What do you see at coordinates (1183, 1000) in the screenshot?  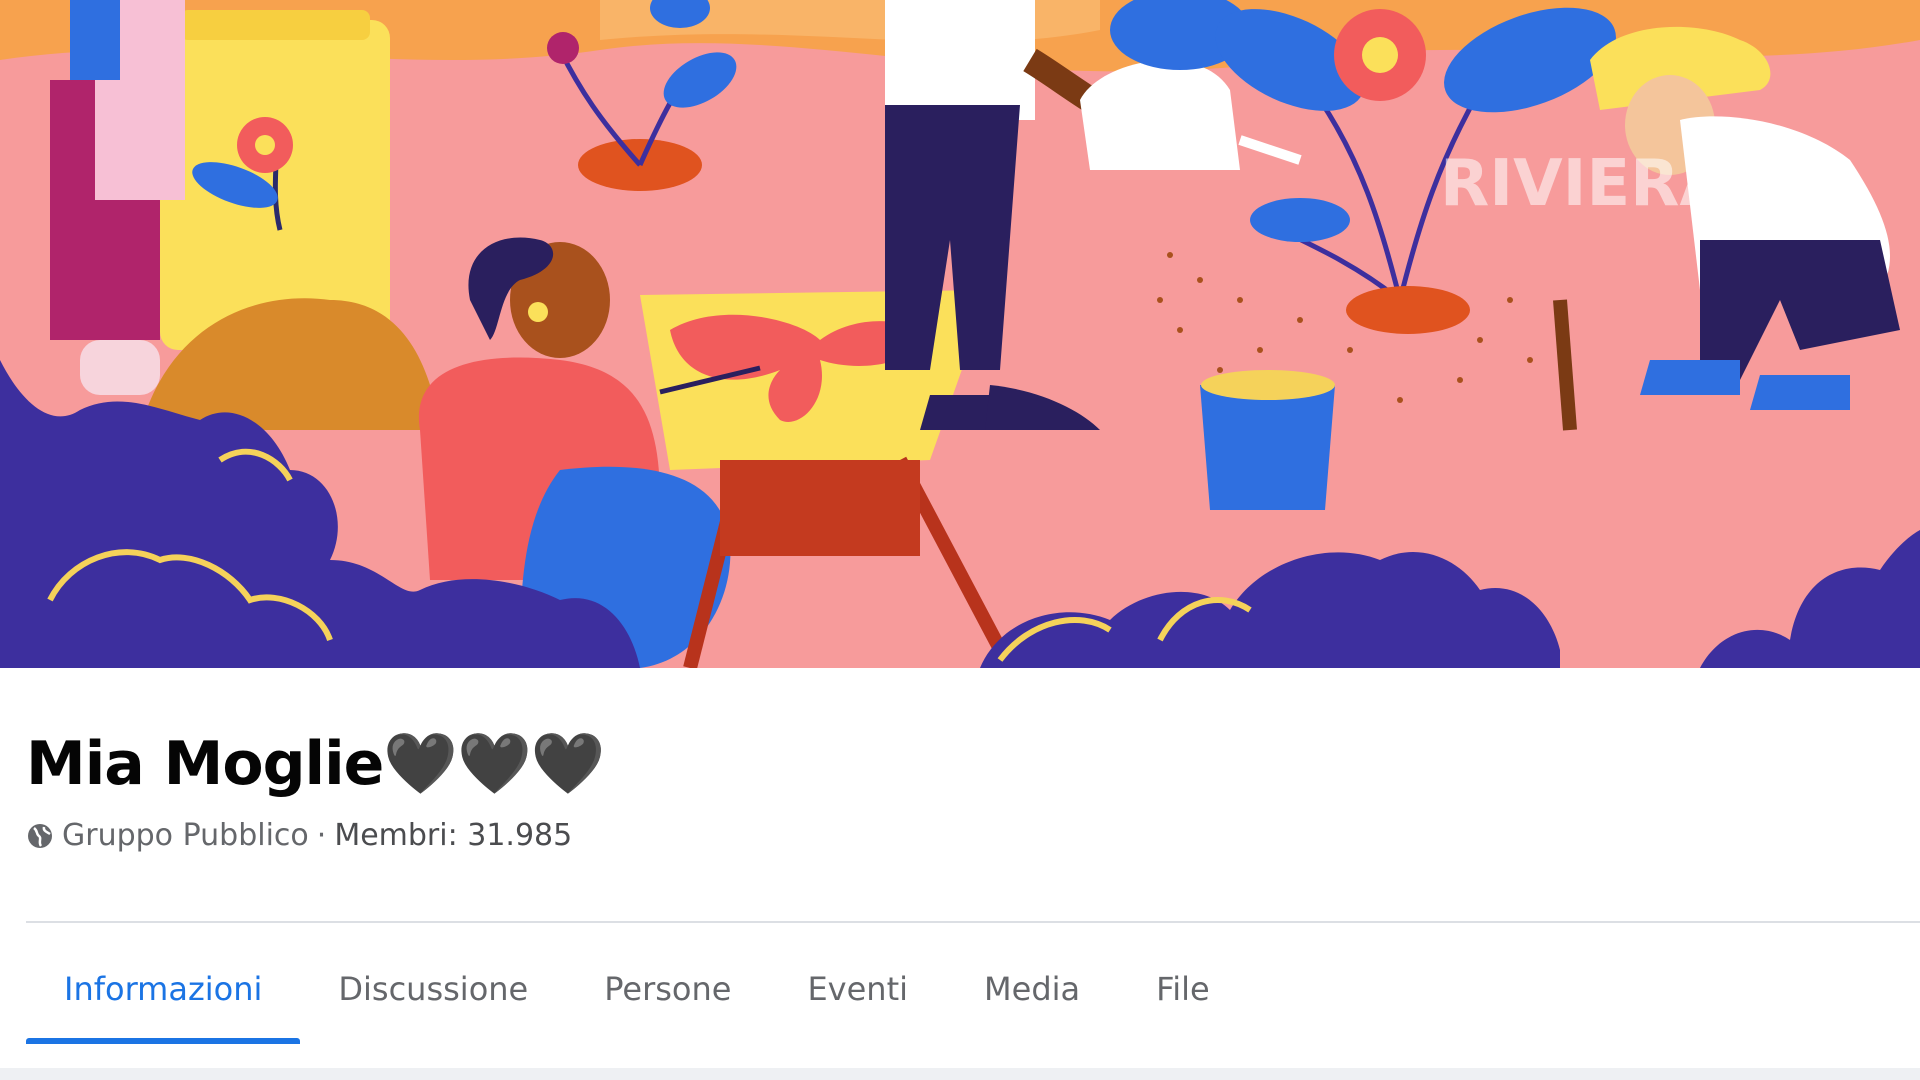 I see `tab-file: File` at bounding box center [1183, 1000].